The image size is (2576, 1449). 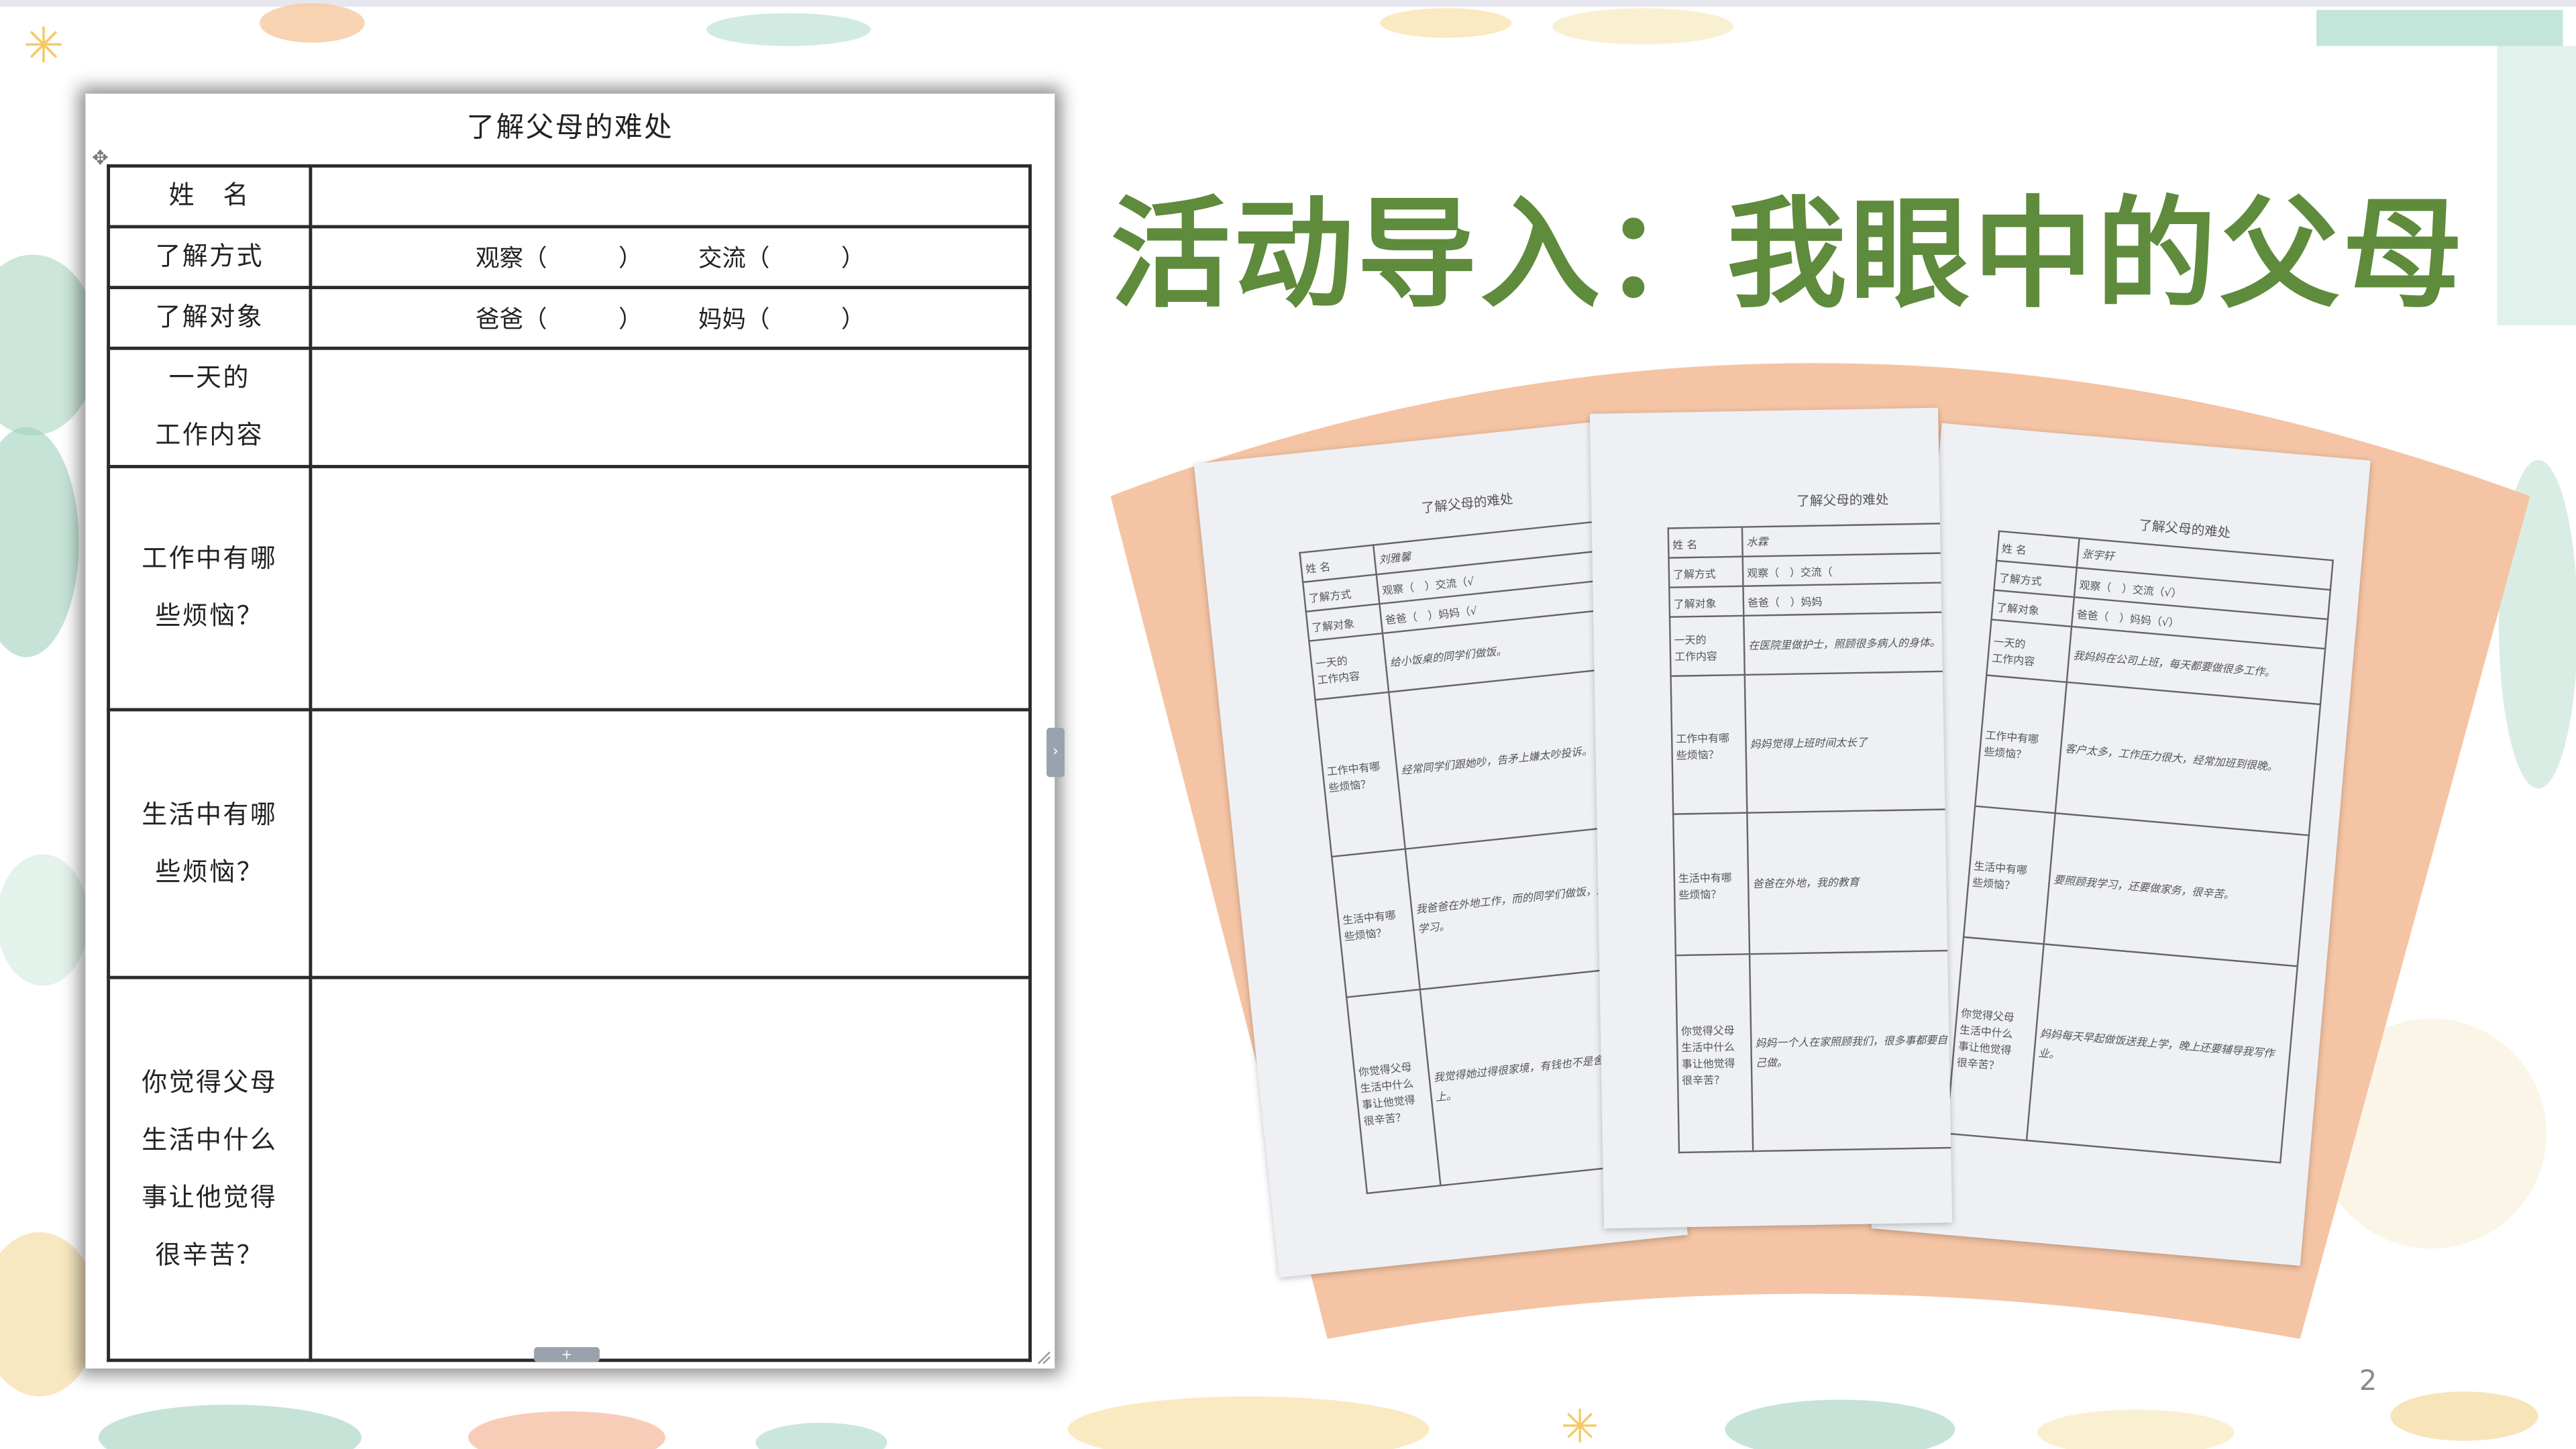 What do you see at coordinates (1851, 1051) in the screenshot?
I see `photo-handwriting: 妈妈一个人在家照顾我们，很多事都要自己做。` at bounding box center [1851, 1051].